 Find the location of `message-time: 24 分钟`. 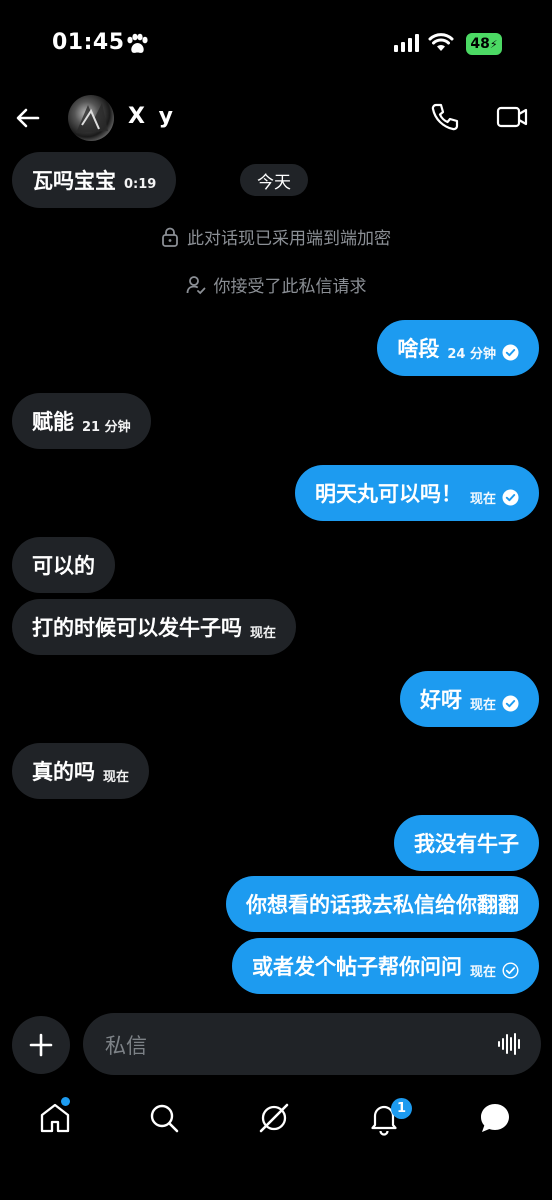

message-time: 24 分钟 is located at coordinates (471, 354).